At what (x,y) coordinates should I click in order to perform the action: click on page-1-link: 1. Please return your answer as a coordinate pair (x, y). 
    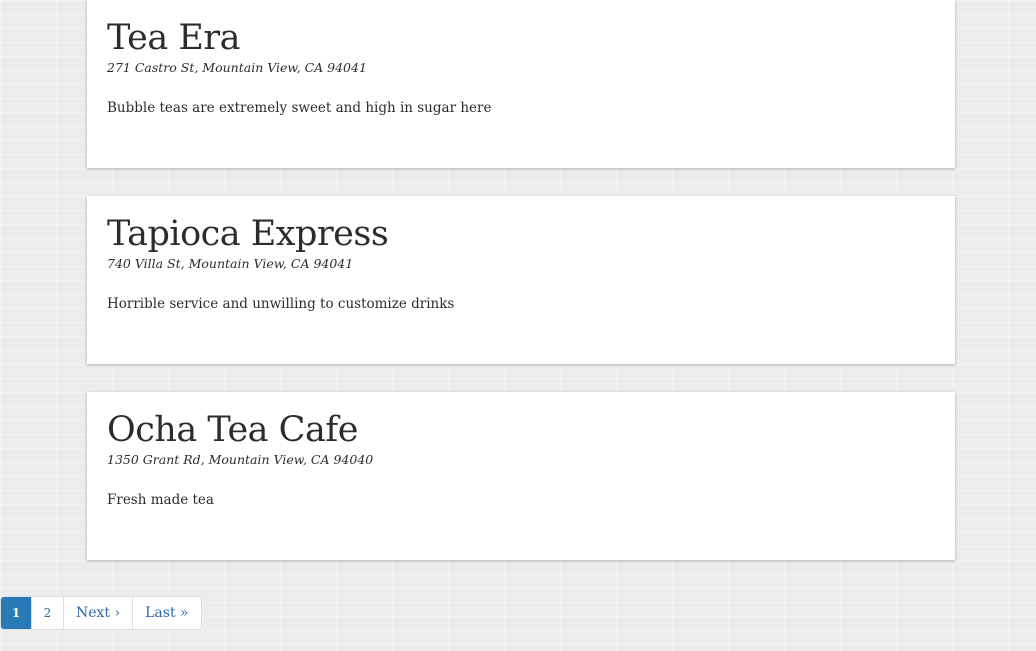
    Looking at the image, I should click on (16, 613).